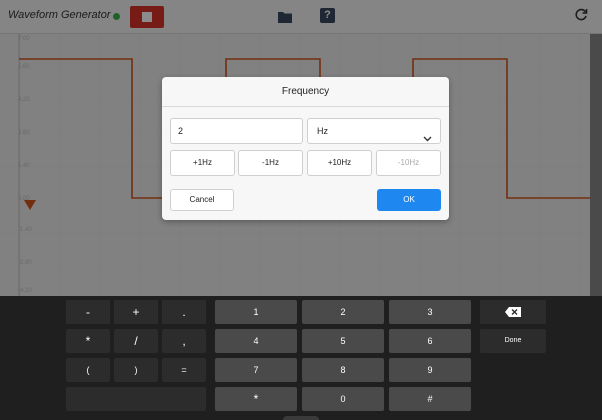 This screenshot has height=420, width=602. I want to click on backspace-icon, so click(513, 312).